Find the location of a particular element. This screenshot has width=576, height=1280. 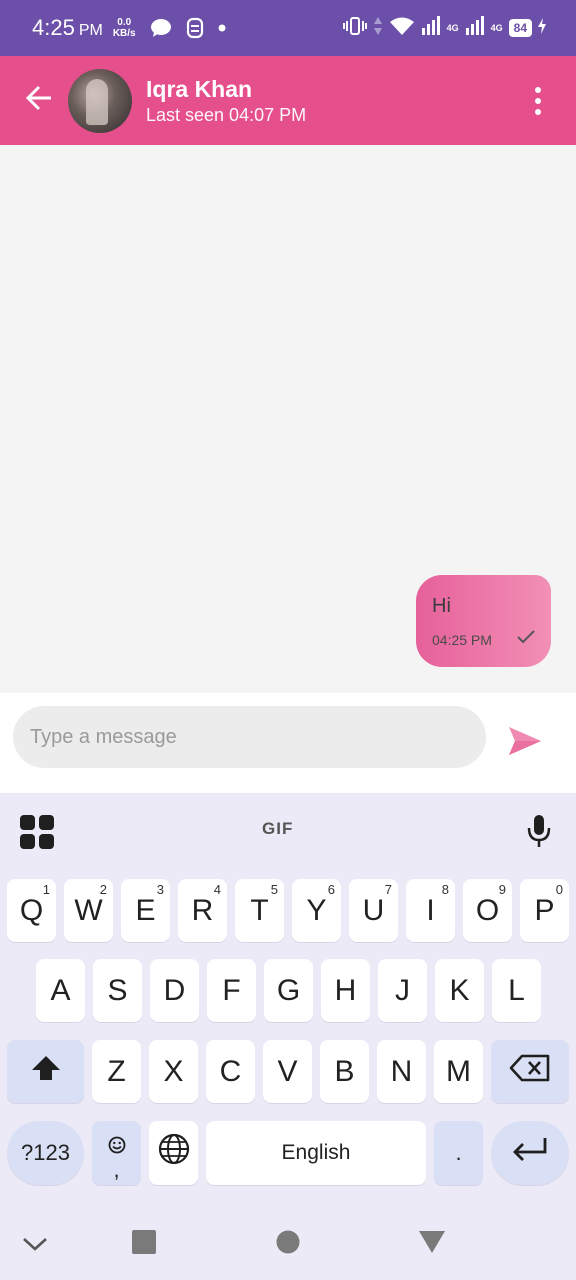

signal-2-icon is located at coordinates (475, 28).